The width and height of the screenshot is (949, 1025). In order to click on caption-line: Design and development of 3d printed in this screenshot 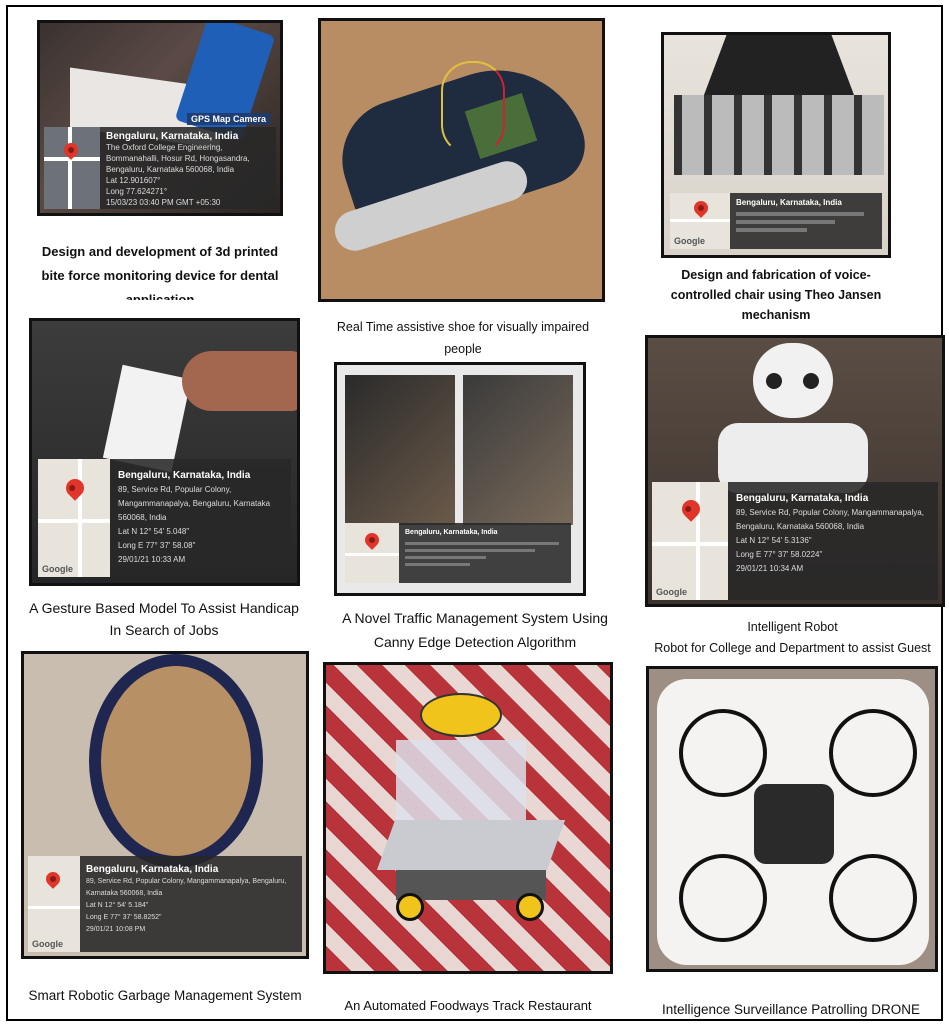, I will do `click(160, 251)`.